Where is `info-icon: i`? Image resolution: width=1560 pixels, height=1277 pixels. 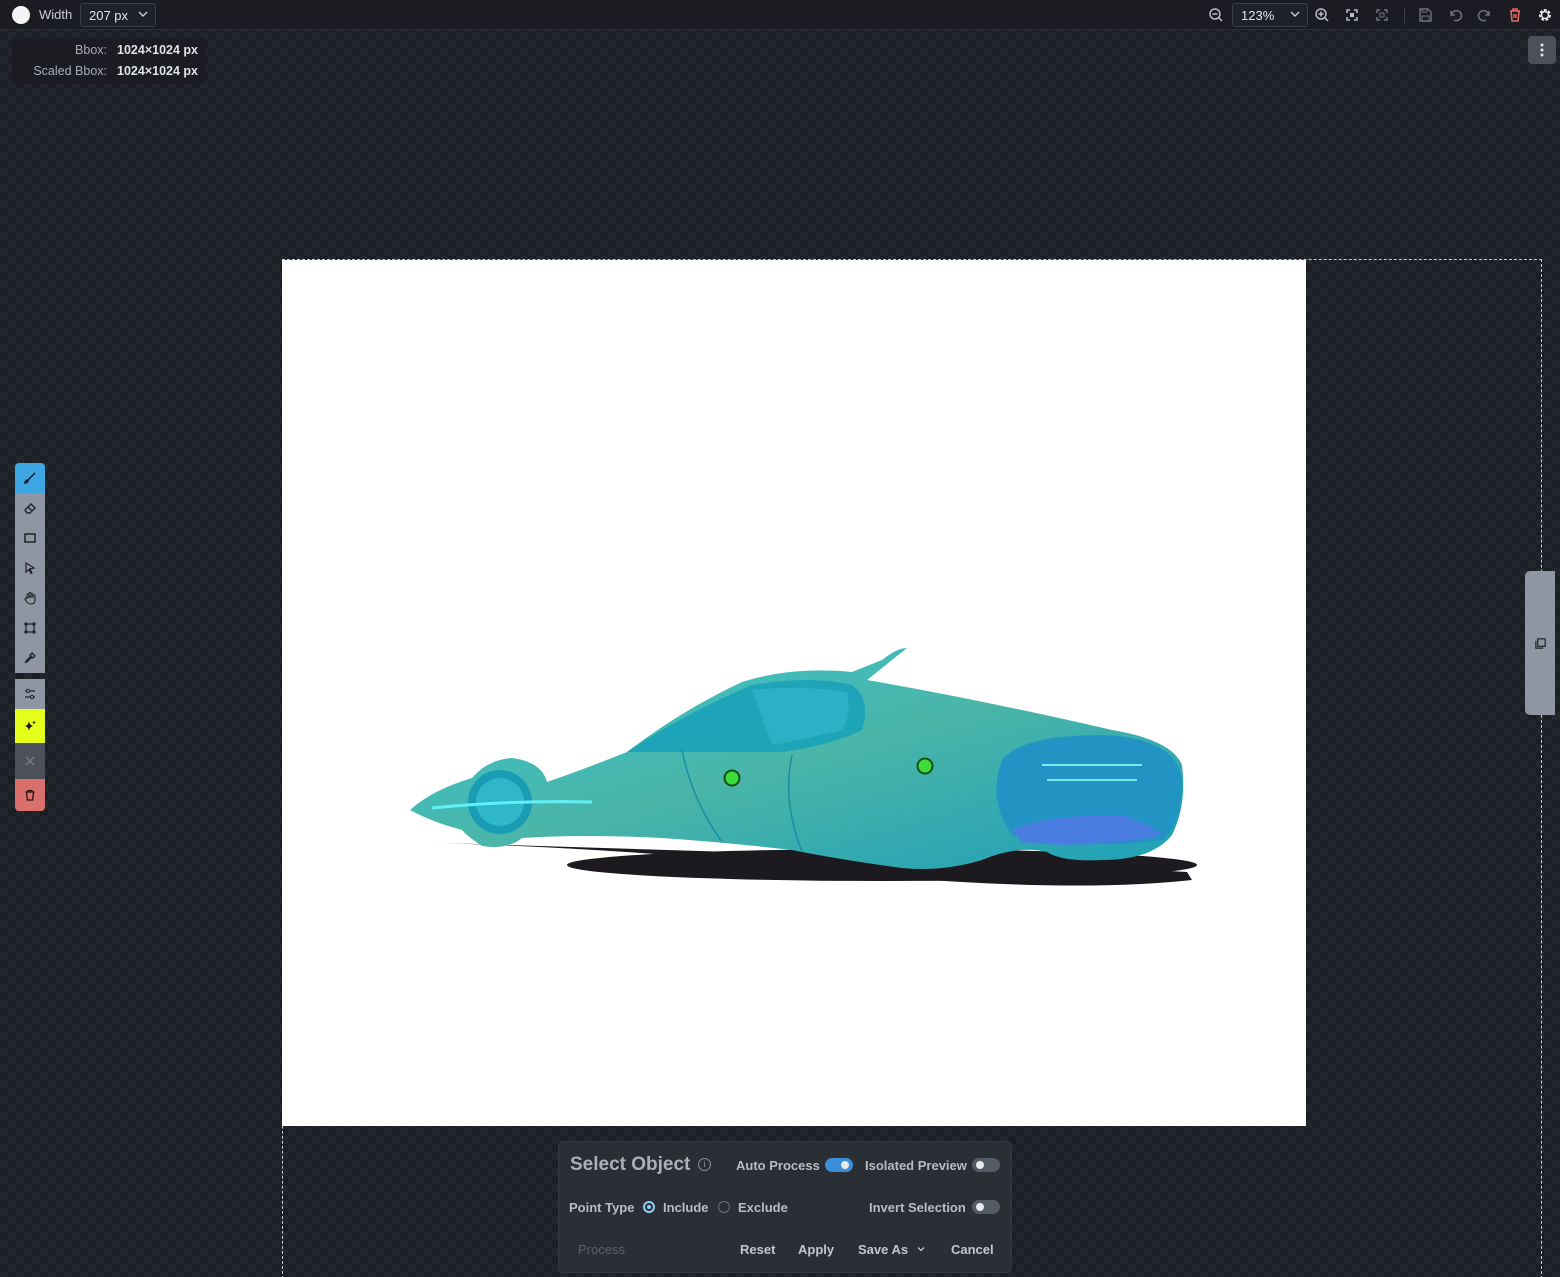
info-icon: i is located at coordinates (704, 1164).